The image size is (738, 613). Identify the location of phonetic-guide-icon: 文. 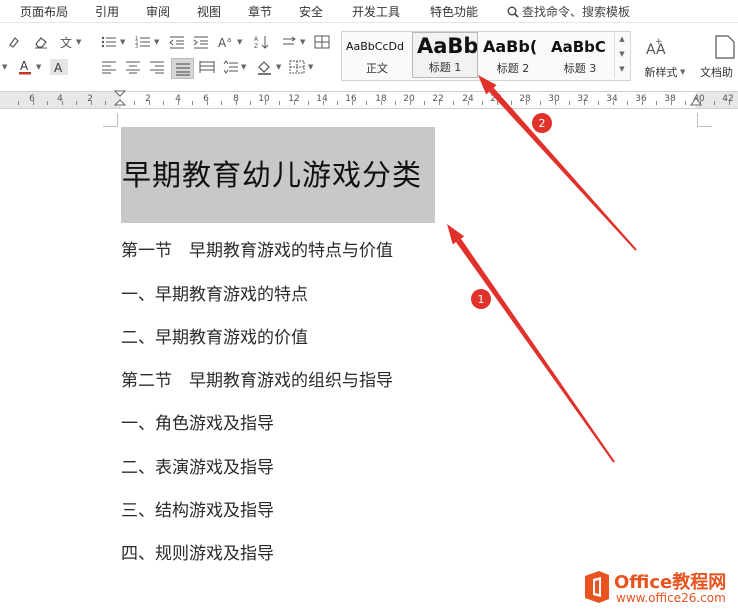
(67, 42).